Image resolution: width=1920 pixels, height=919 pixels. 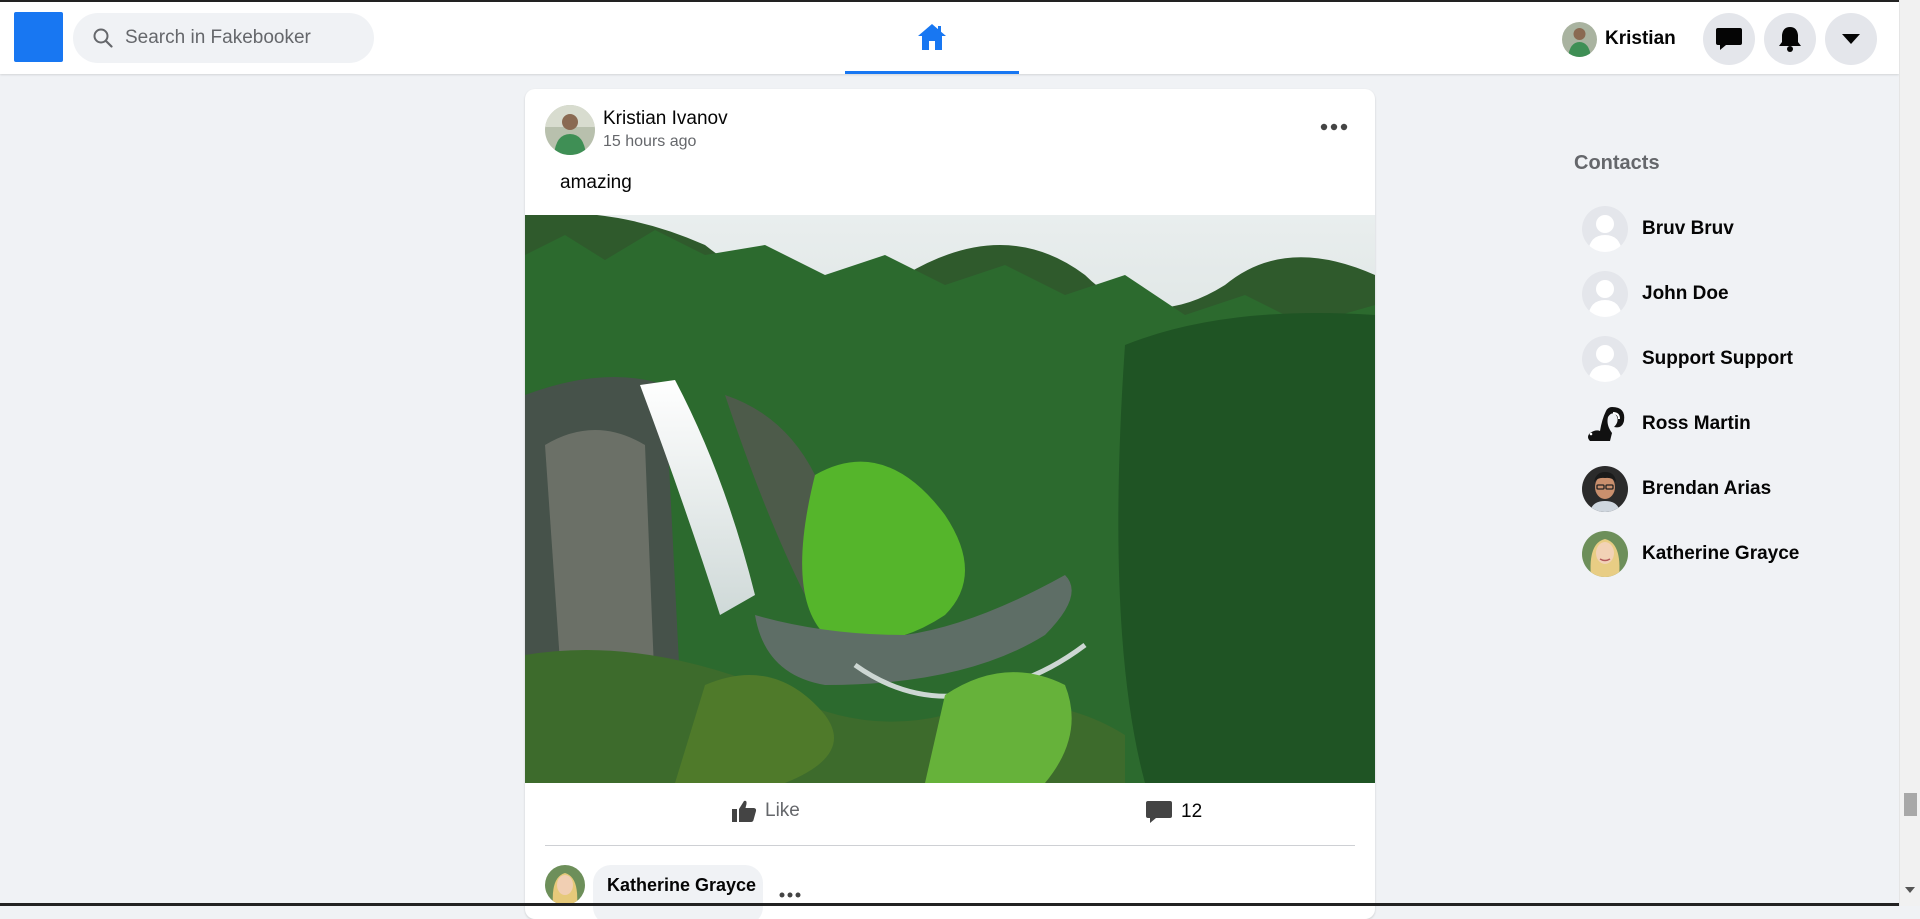 I want to click on comment-options-button, so click(x=790, y=894).